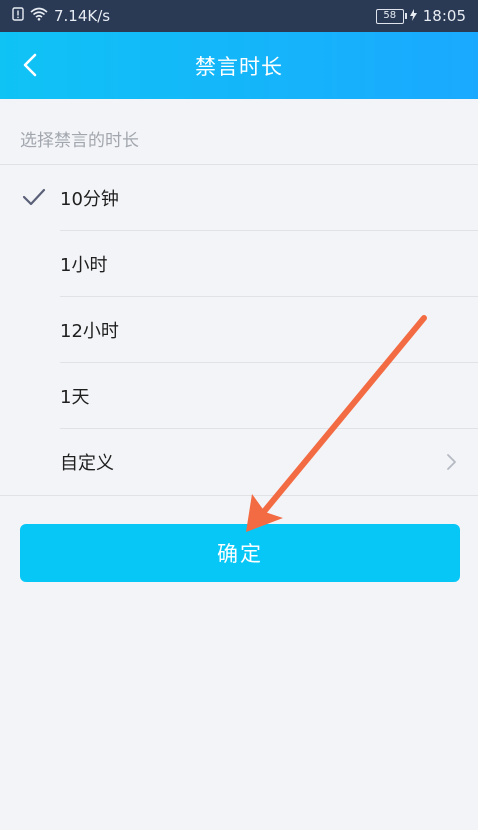  Describe the element at coordinates (31, 65) in the screenshot. I see `back-arrow-icon` at that location.